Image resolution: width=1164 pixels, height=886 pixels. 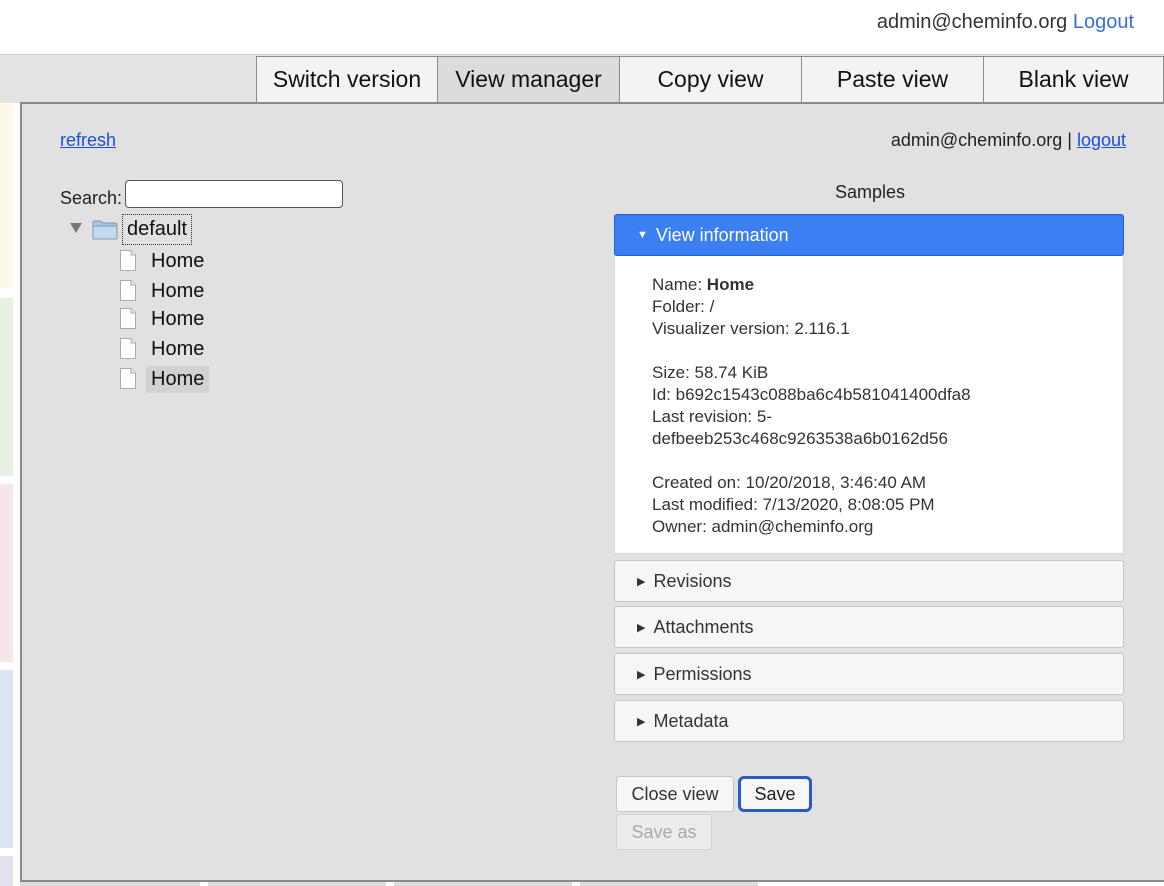 What do you see at coordinates (703, 626) in the screenshot?
I see `accordion-label: Attachments` at bounding box center [703, 626].